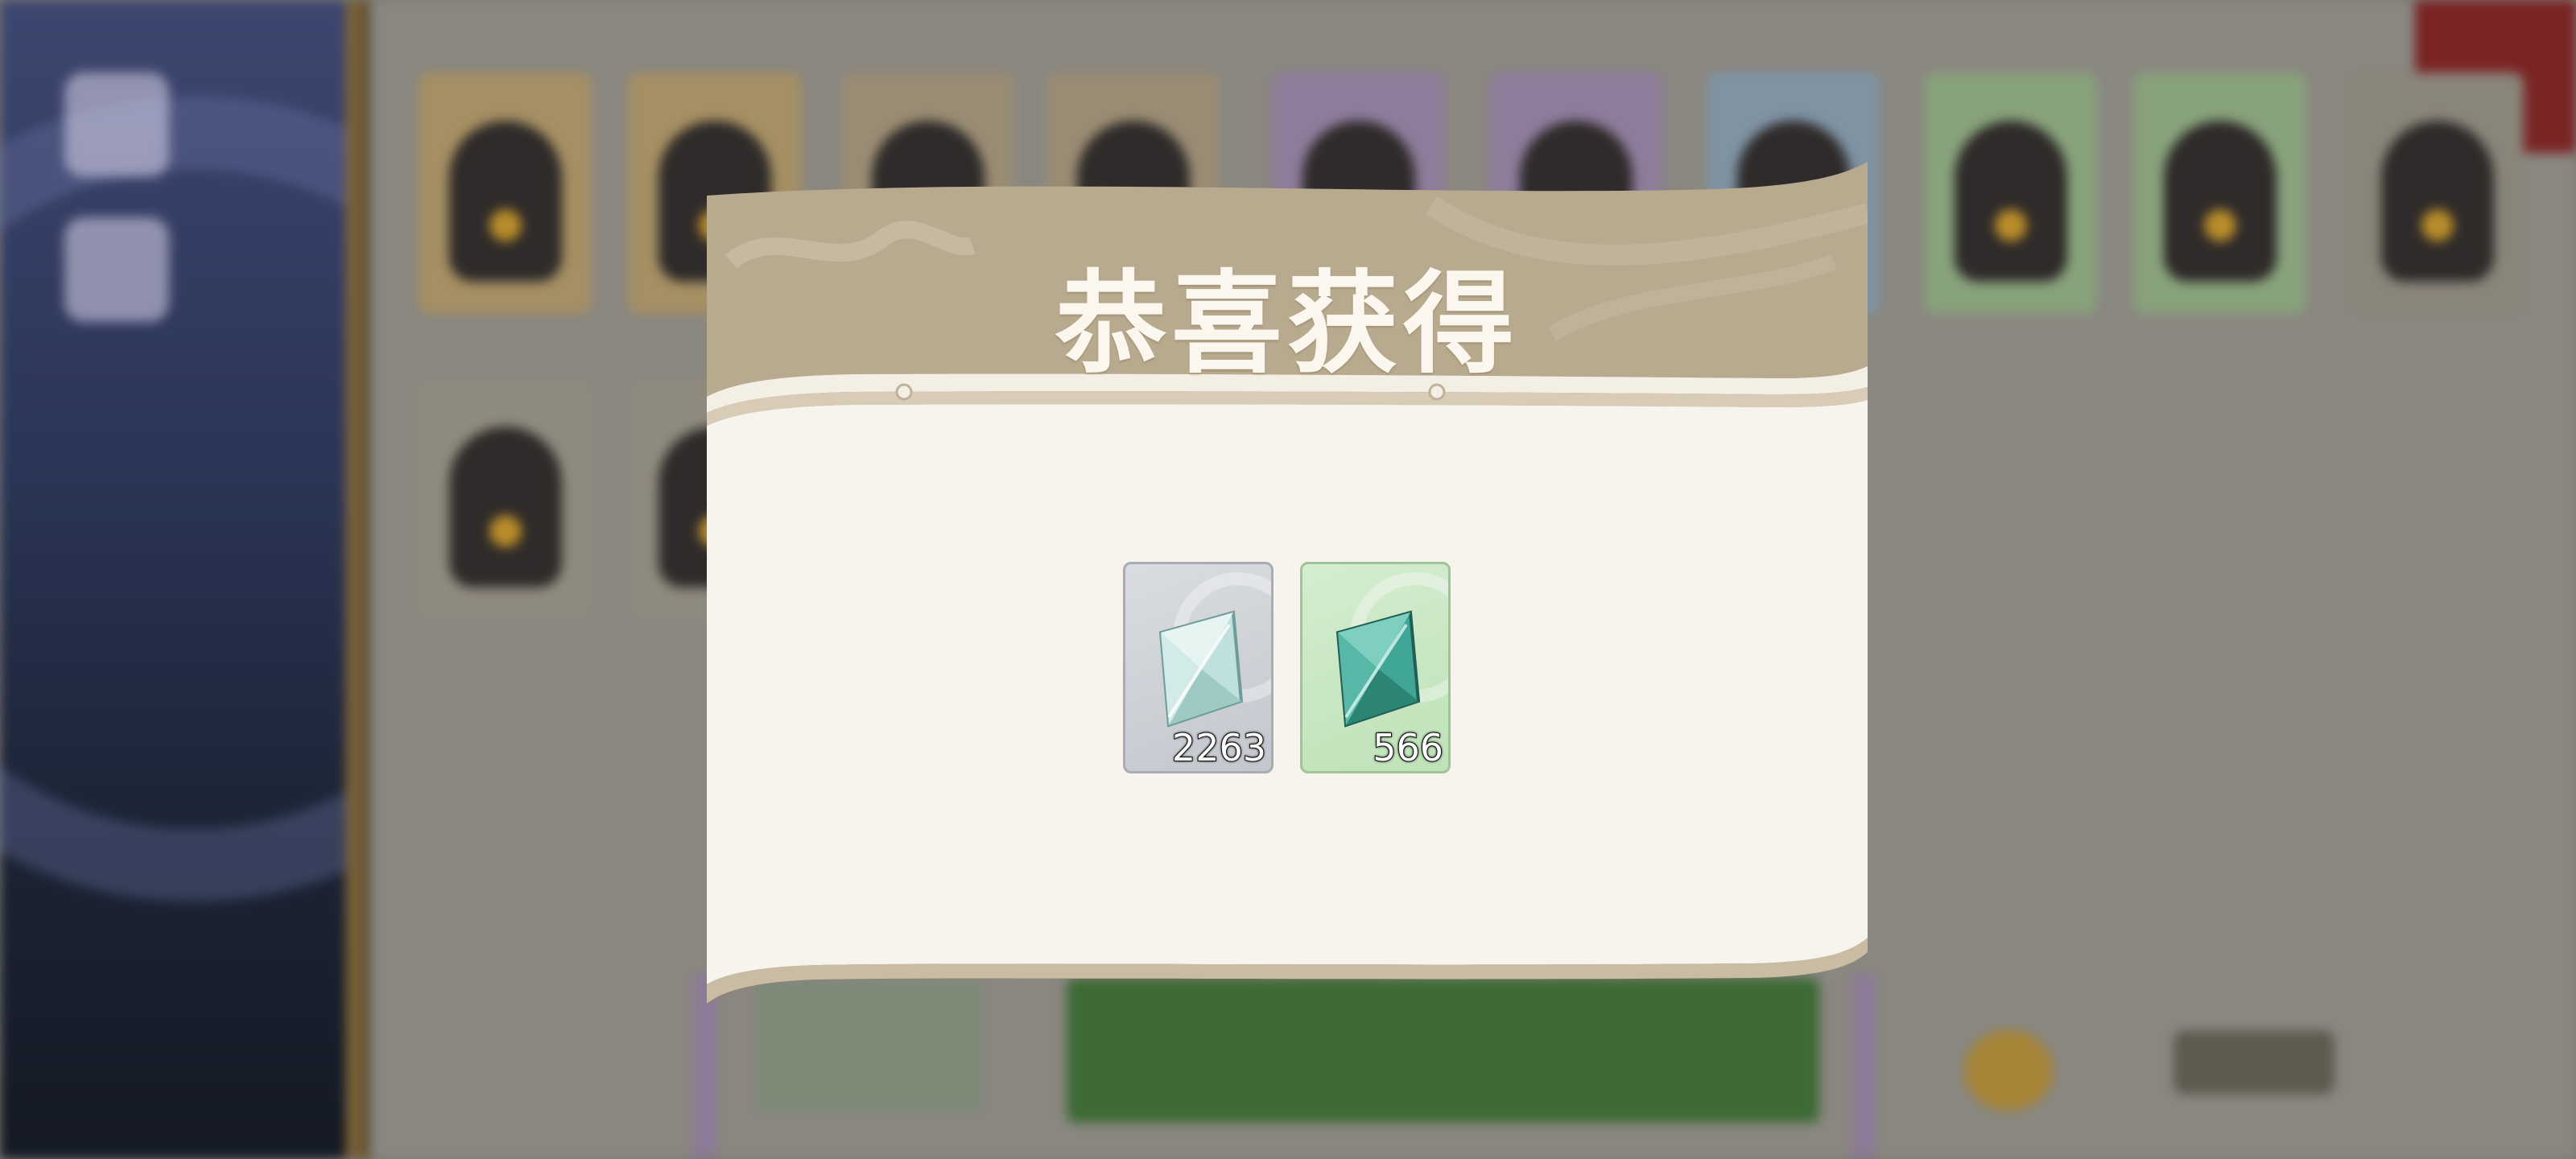 This screenshot has height=1159, width=2576. Describe the element at coordinates (1201, 669) in the screenshot. I see `grey-crystal-icon` at that location.